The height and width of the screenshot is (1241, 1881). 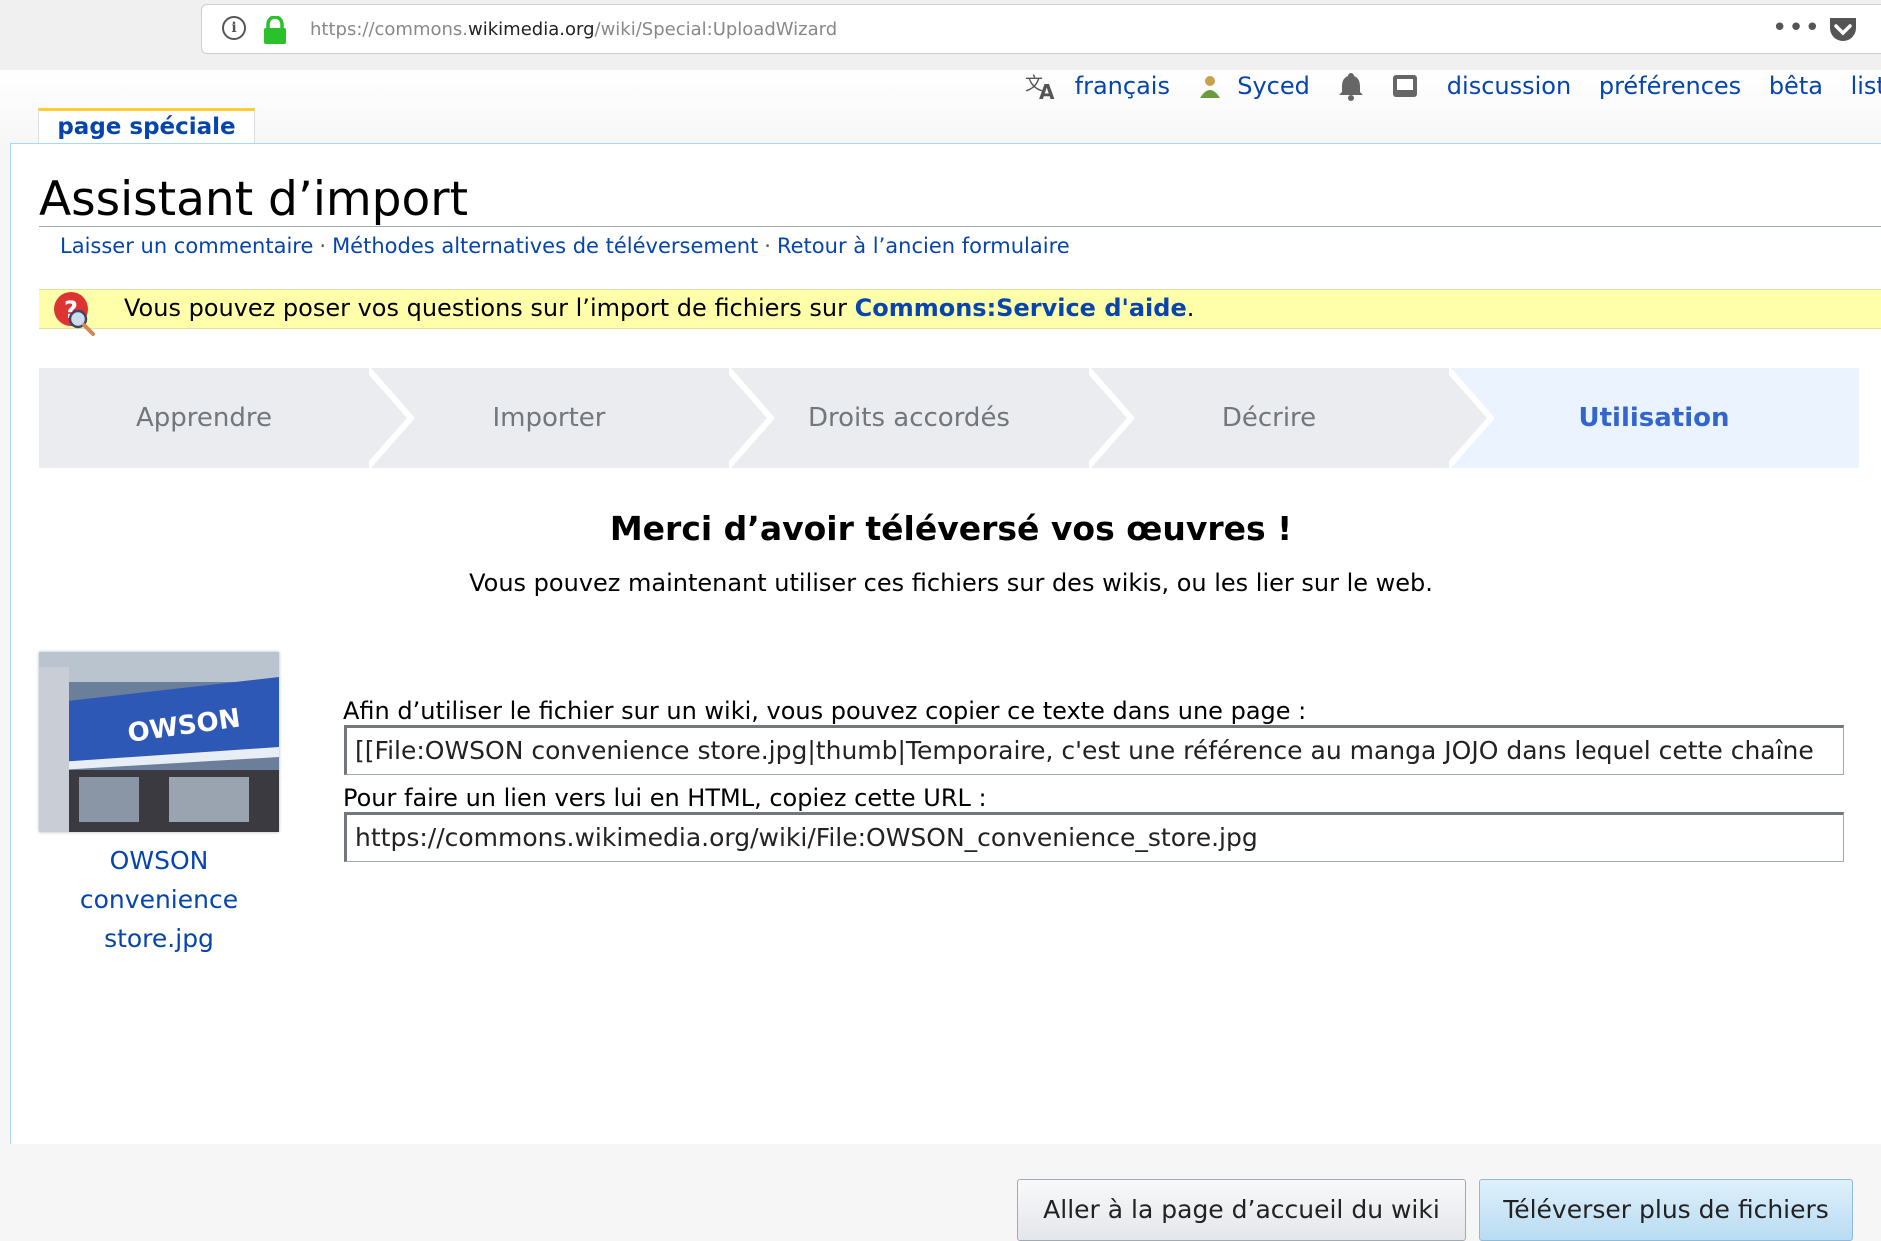 What do you see at coordinates (1654, 418) in the screenshot?
I see `step-use: Utilisation` at bounding box center [1654, 418].